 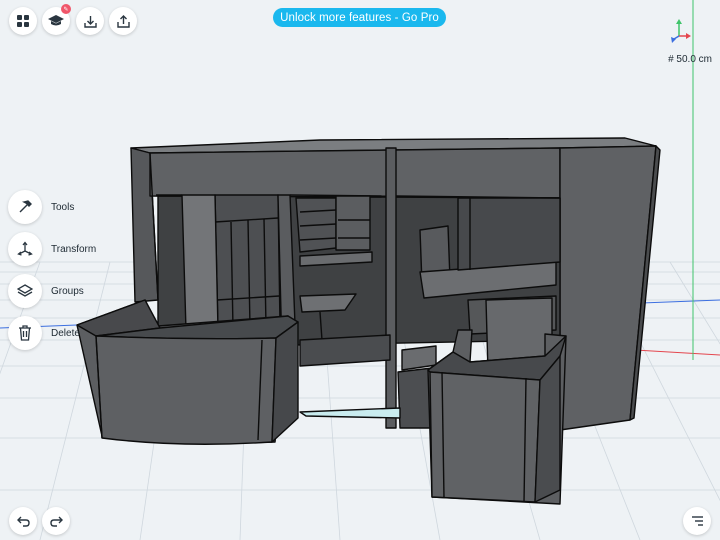 What do you see at coordinates (67, 291) in the screenshot?
I see `groups-label: Groups` at bounding box center [67, 291].